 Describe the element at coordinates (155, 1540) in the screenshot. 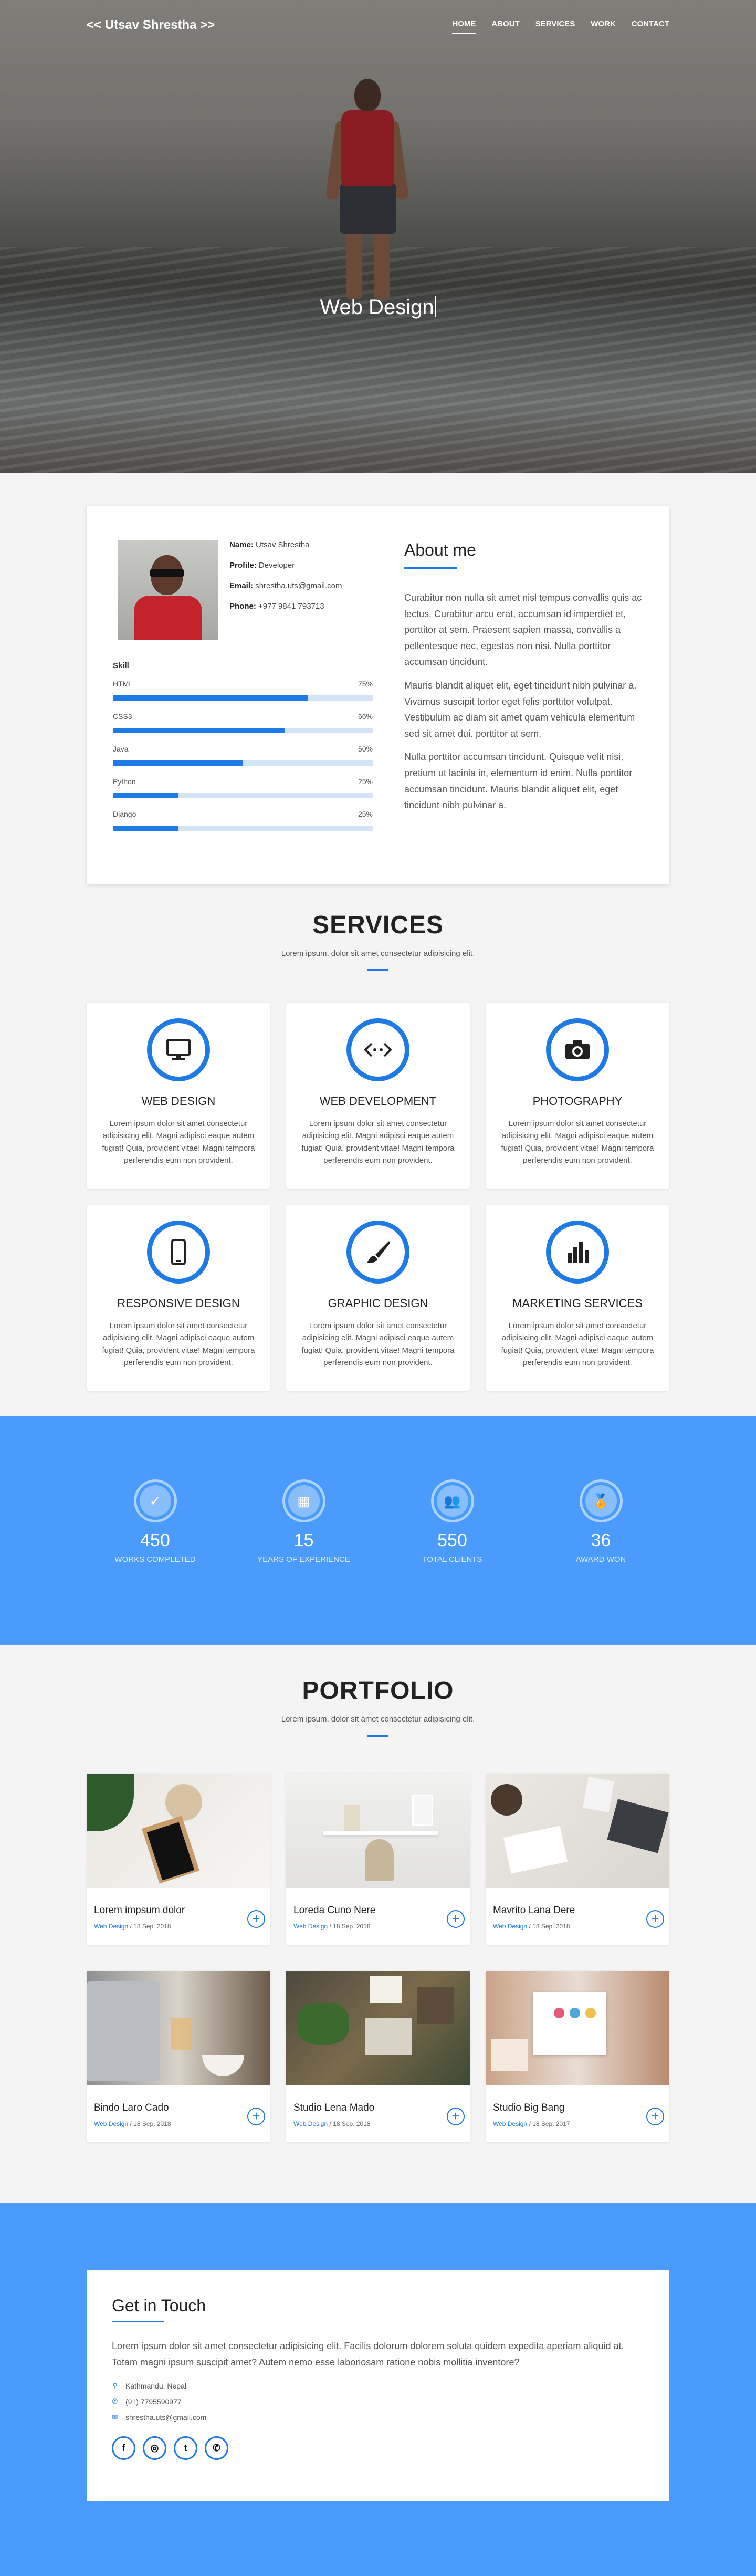

I see `stat-number: 450` at that location.